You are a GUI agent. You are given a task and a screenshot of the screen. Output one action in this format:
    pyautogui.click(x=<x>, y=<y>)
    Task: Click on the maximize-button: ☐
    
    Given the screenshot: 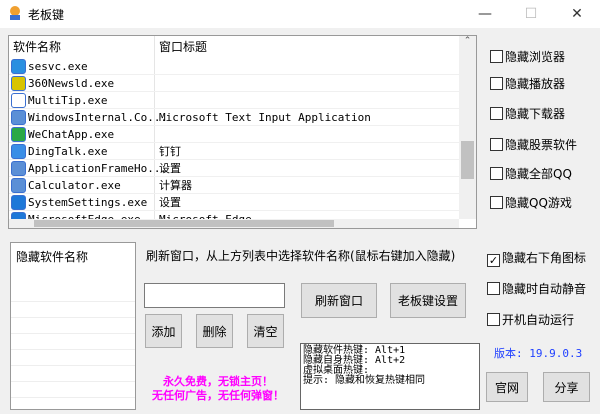 What is the action you would take?
    pyautogui.click(x=531, y=14)
    